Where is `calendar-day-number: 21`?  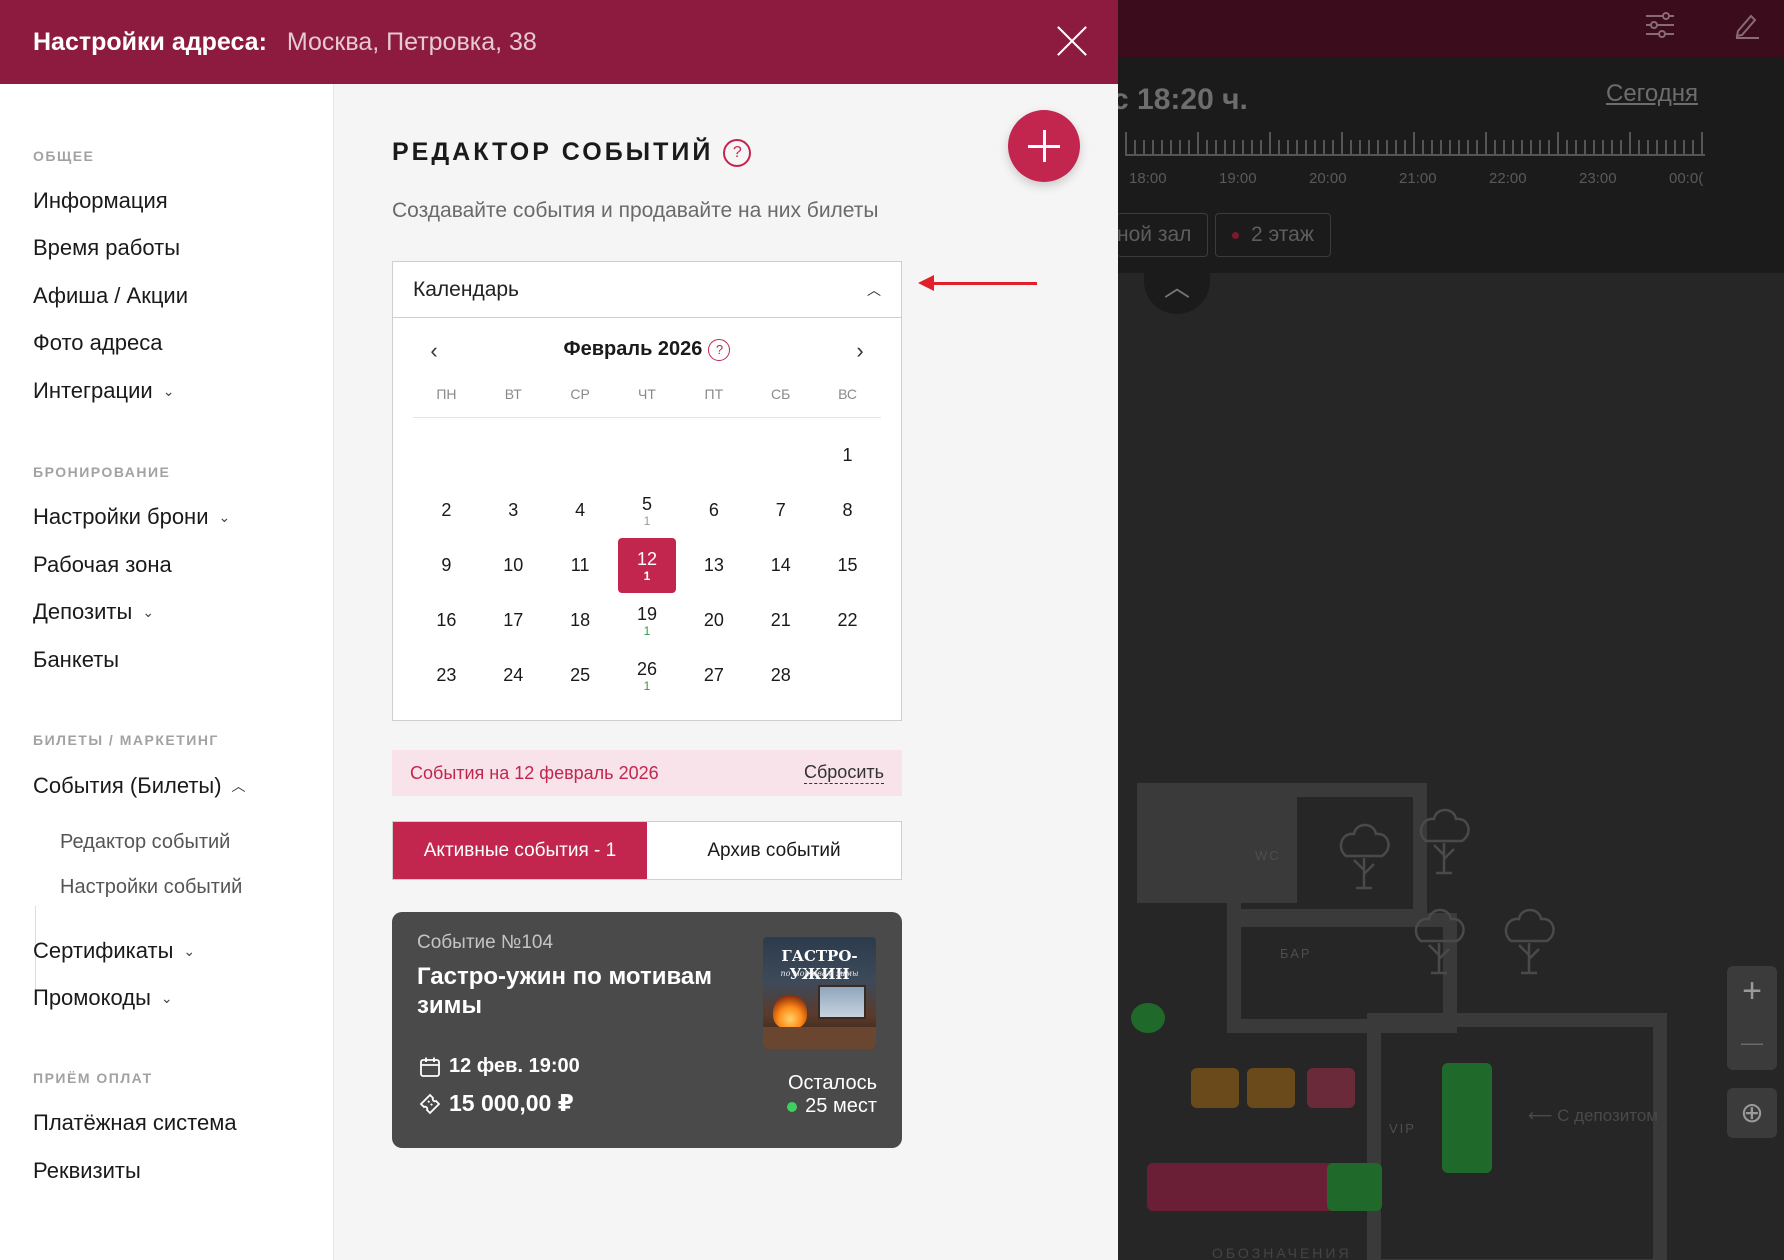
calendar-day-number: 21 is located at coordinates (780, 620).